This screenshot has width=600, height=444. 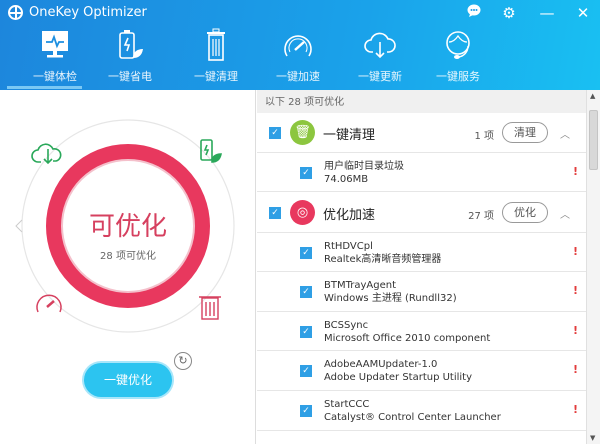 What do you see at coordinates (55, 44) in the screenshot?
I see `monitor-pulse-icon` at bounding box center [55, 44].